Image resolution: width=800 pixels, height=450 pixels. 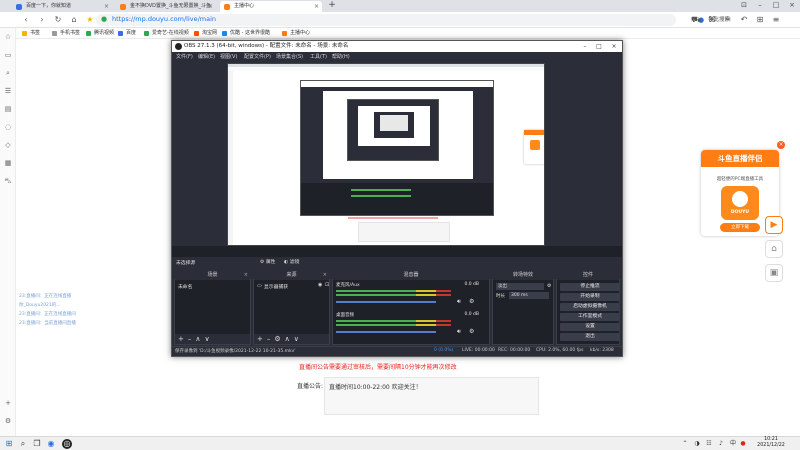 What do you see at coordinates (318, 56) in the screenshot?
I see `menu-tools: 工具(T)` at bounding box center [318, 56].